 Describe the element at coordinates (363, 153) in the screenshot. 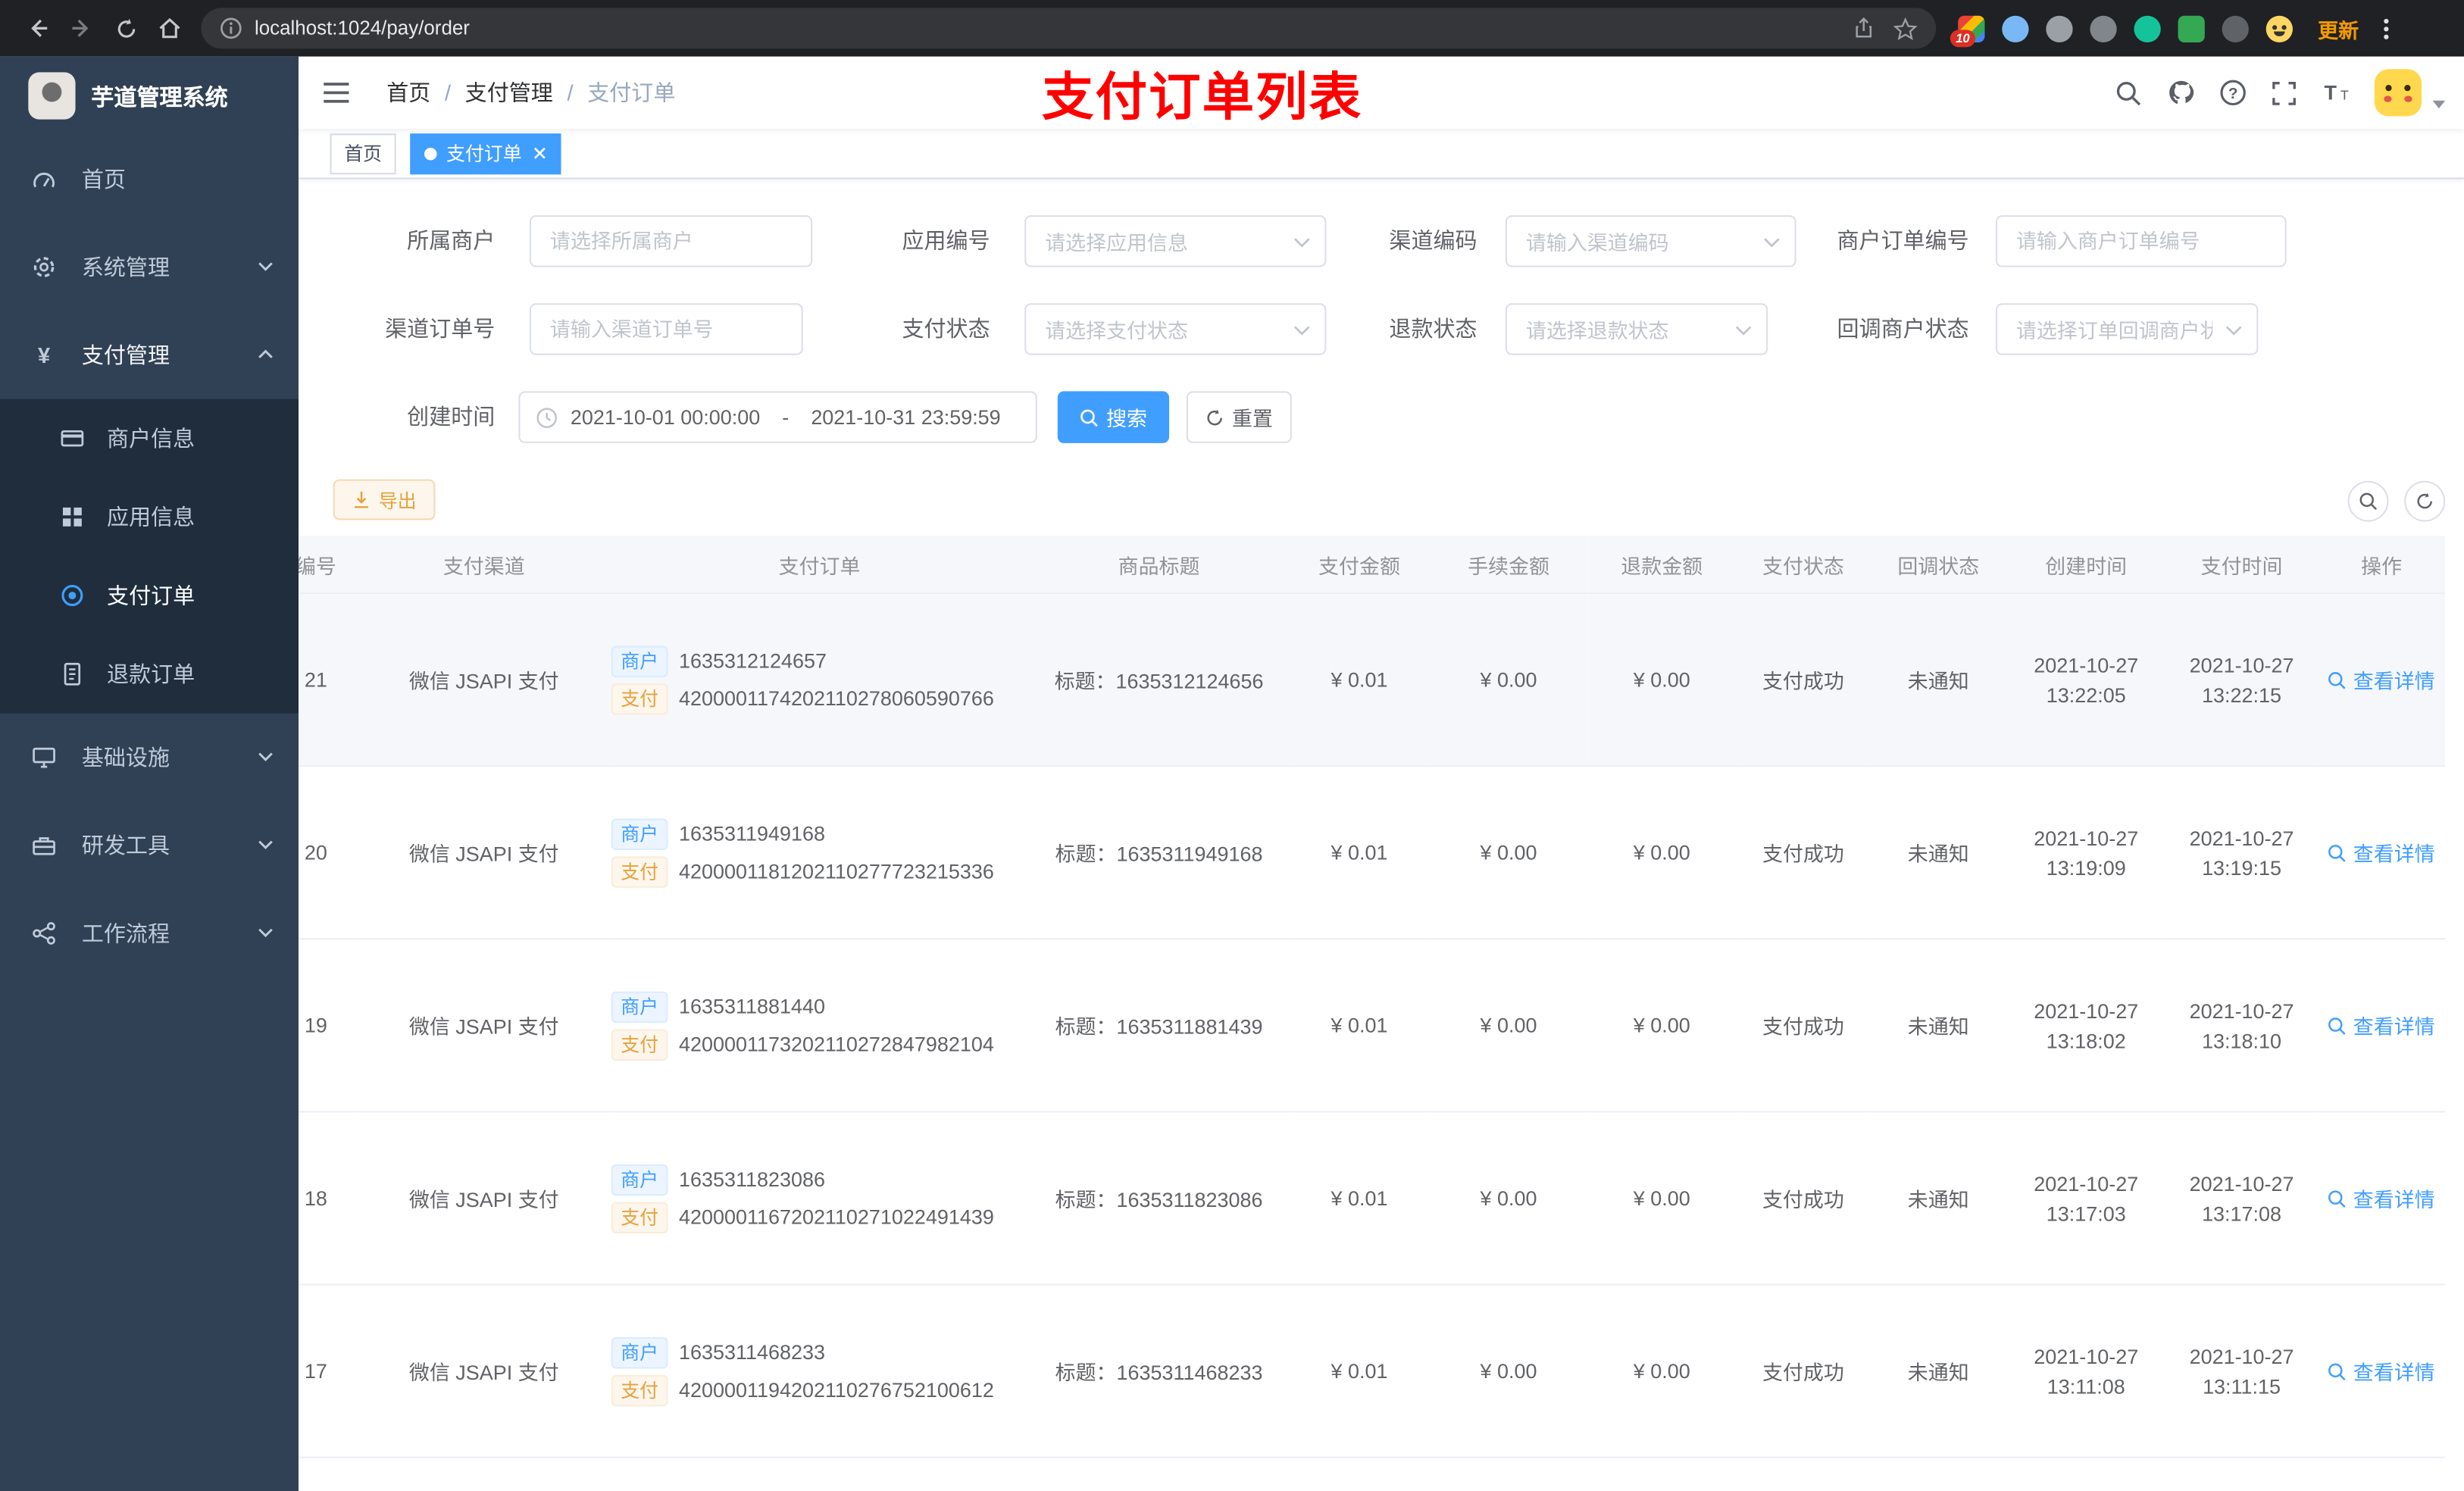

I see `tab-home: 首页` at that location.